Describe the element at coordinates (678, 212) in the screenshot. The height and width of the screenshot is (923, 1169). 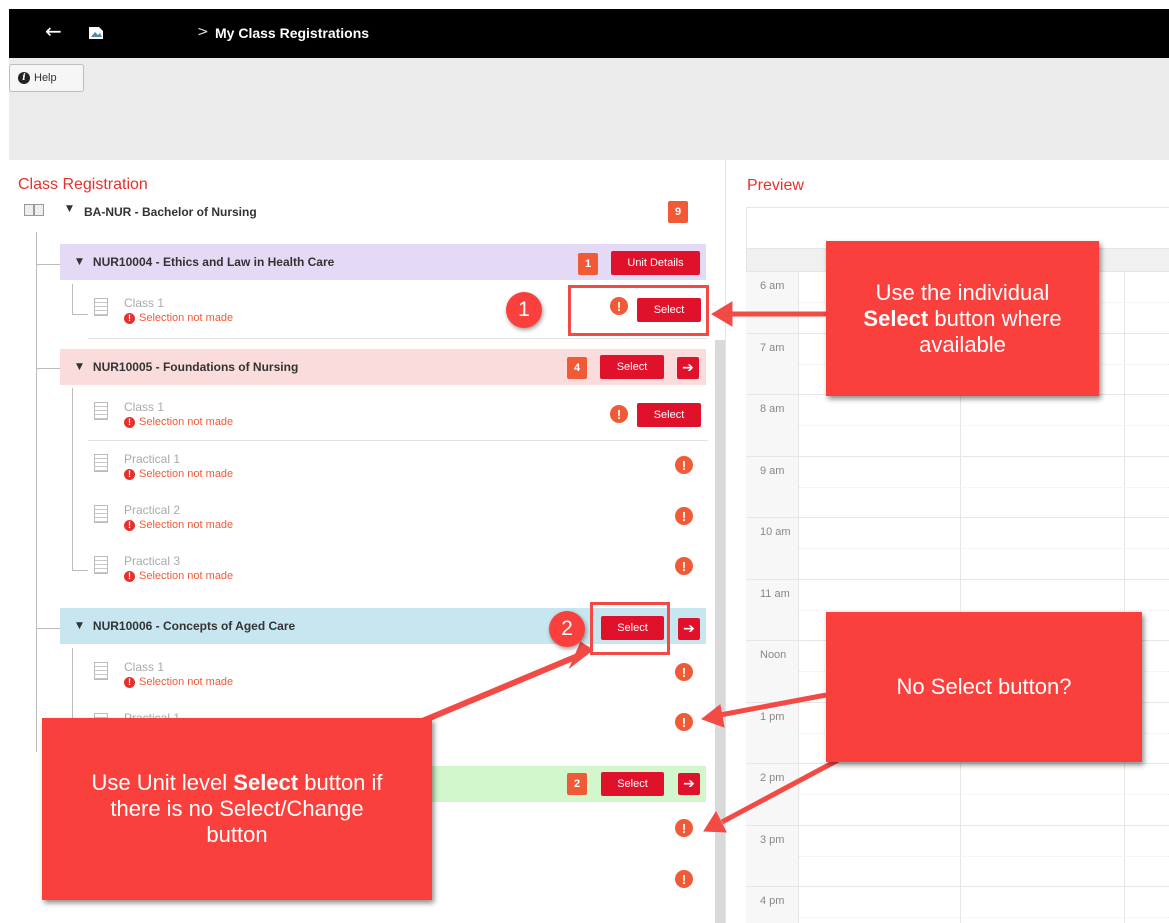
I see `program-count-badge: 9` at that location.